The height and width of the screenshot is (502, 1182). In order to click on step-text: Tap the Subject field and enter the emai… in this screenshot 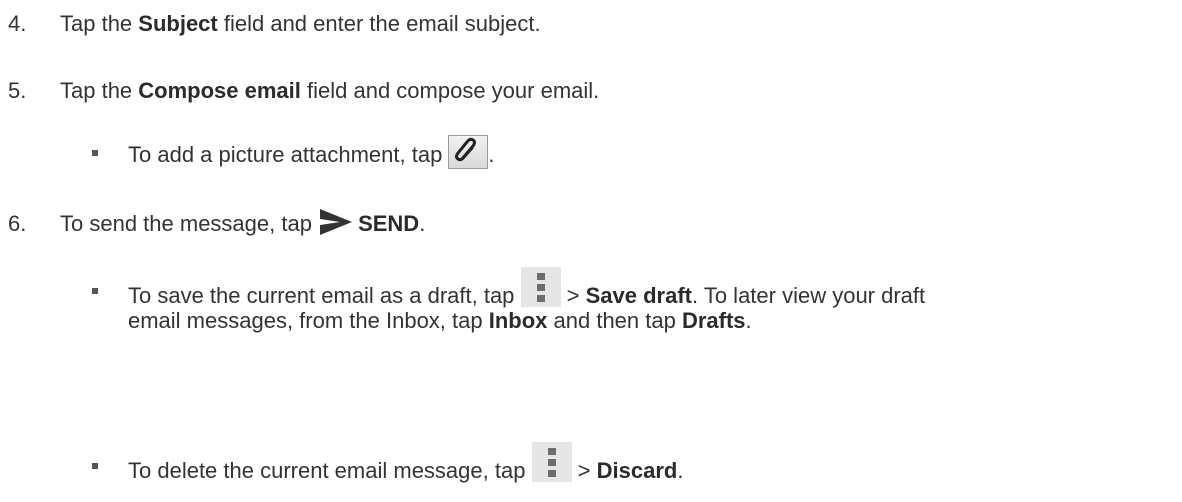, I will do `click(300, 23)`.